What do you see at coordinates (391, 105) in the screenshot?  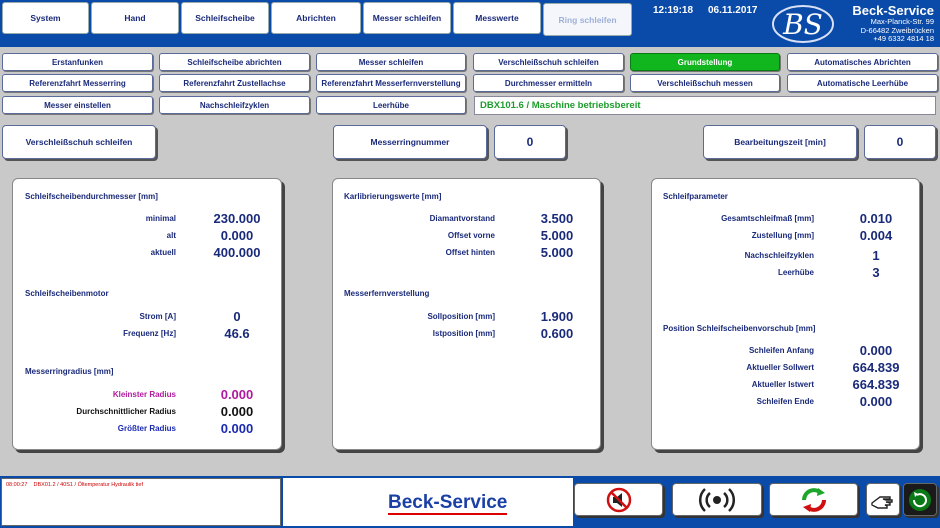 I see `leerhuebe-button: Leerhübe` at bounding box center [391, 105].